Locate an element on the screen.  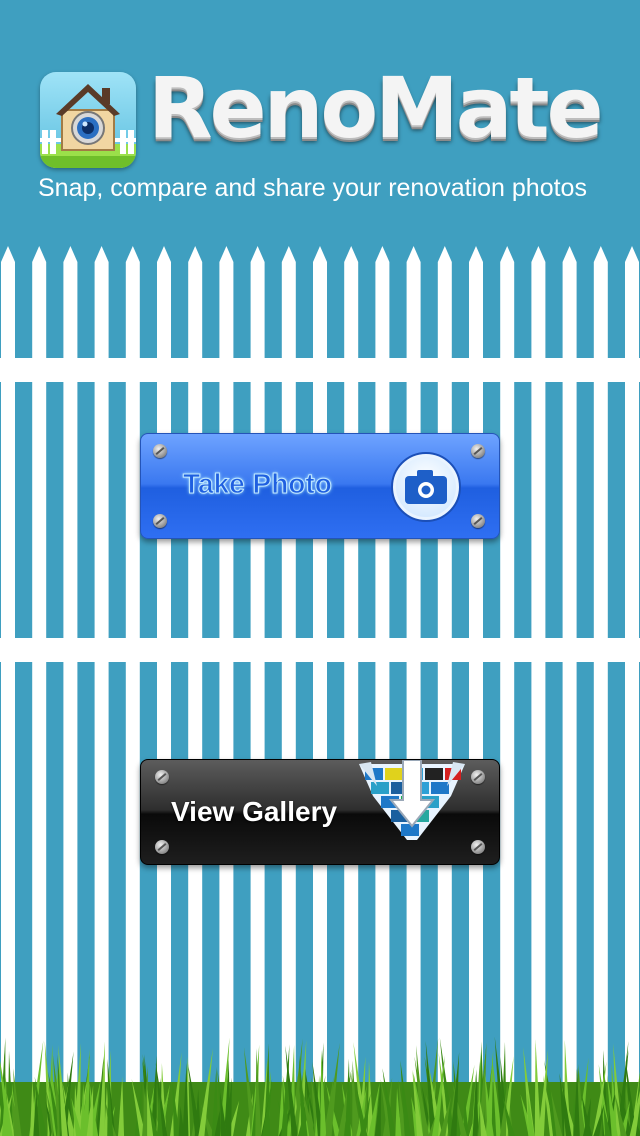
grass is located at coordinates (320, 1086).